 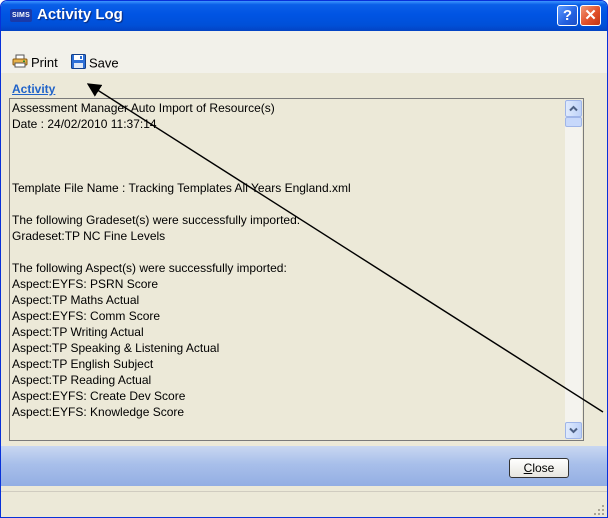 I want to click on close-button: Close, so click(x=539, y=468).